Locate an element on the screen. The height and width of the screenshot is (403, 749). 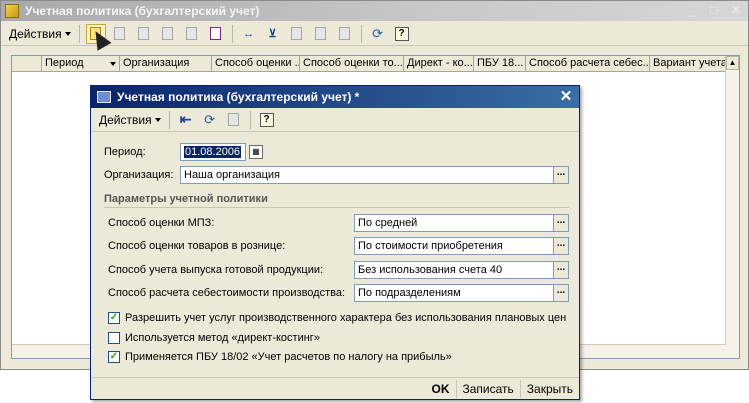
dialog-actions-menu: Действия is located at coordinates (130, 120).